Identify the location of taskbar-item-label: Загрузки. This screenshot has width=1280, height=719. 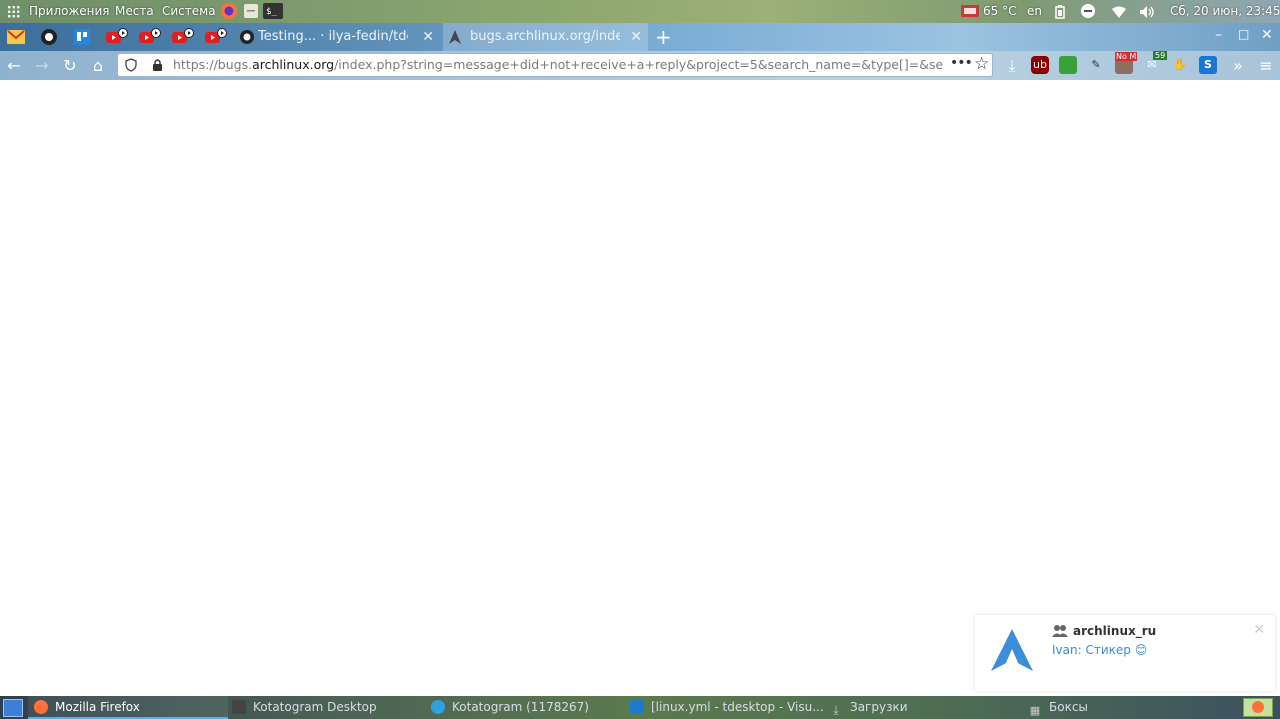
(879, 707).